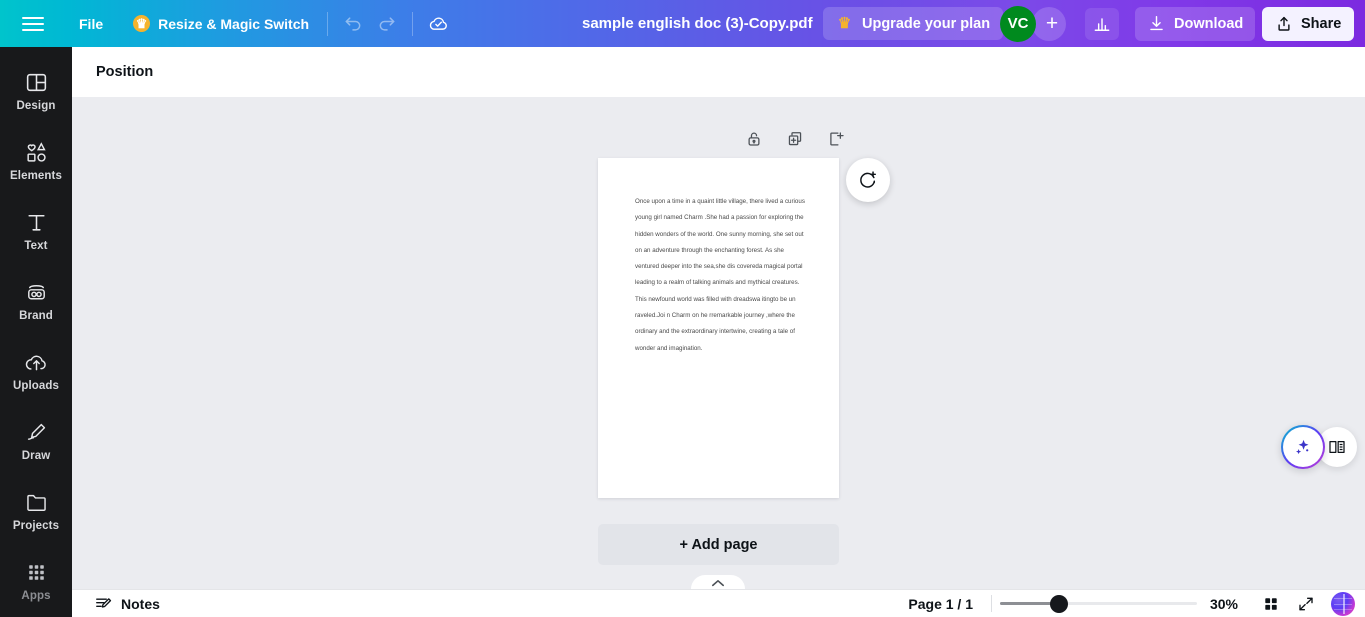 The width and height of the screenshot is (1365, 617). I want to click on sidebar-label-brand: Brand, so click(36, 316).